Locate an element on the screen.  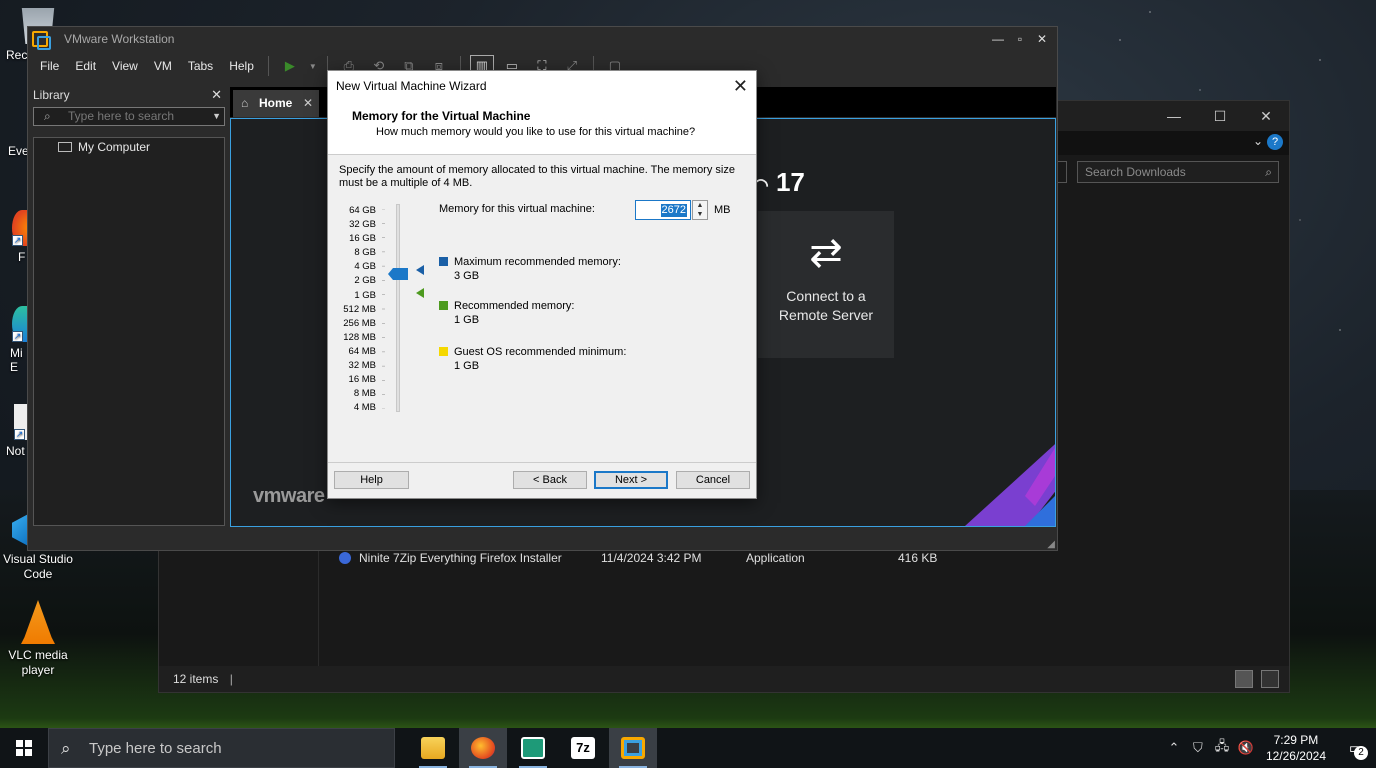
scale-label: 32 GB is located at coordinates (362, 225).